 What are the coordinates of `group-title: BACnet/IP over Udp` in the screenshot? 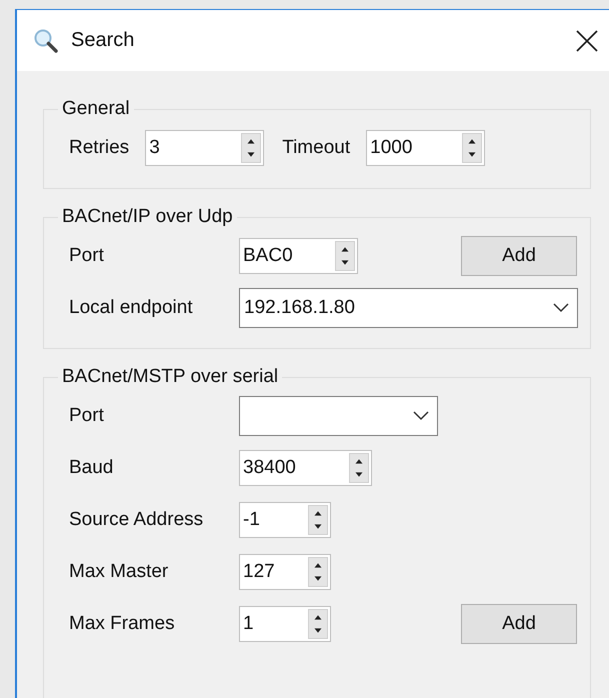 It's located at (147, 217).